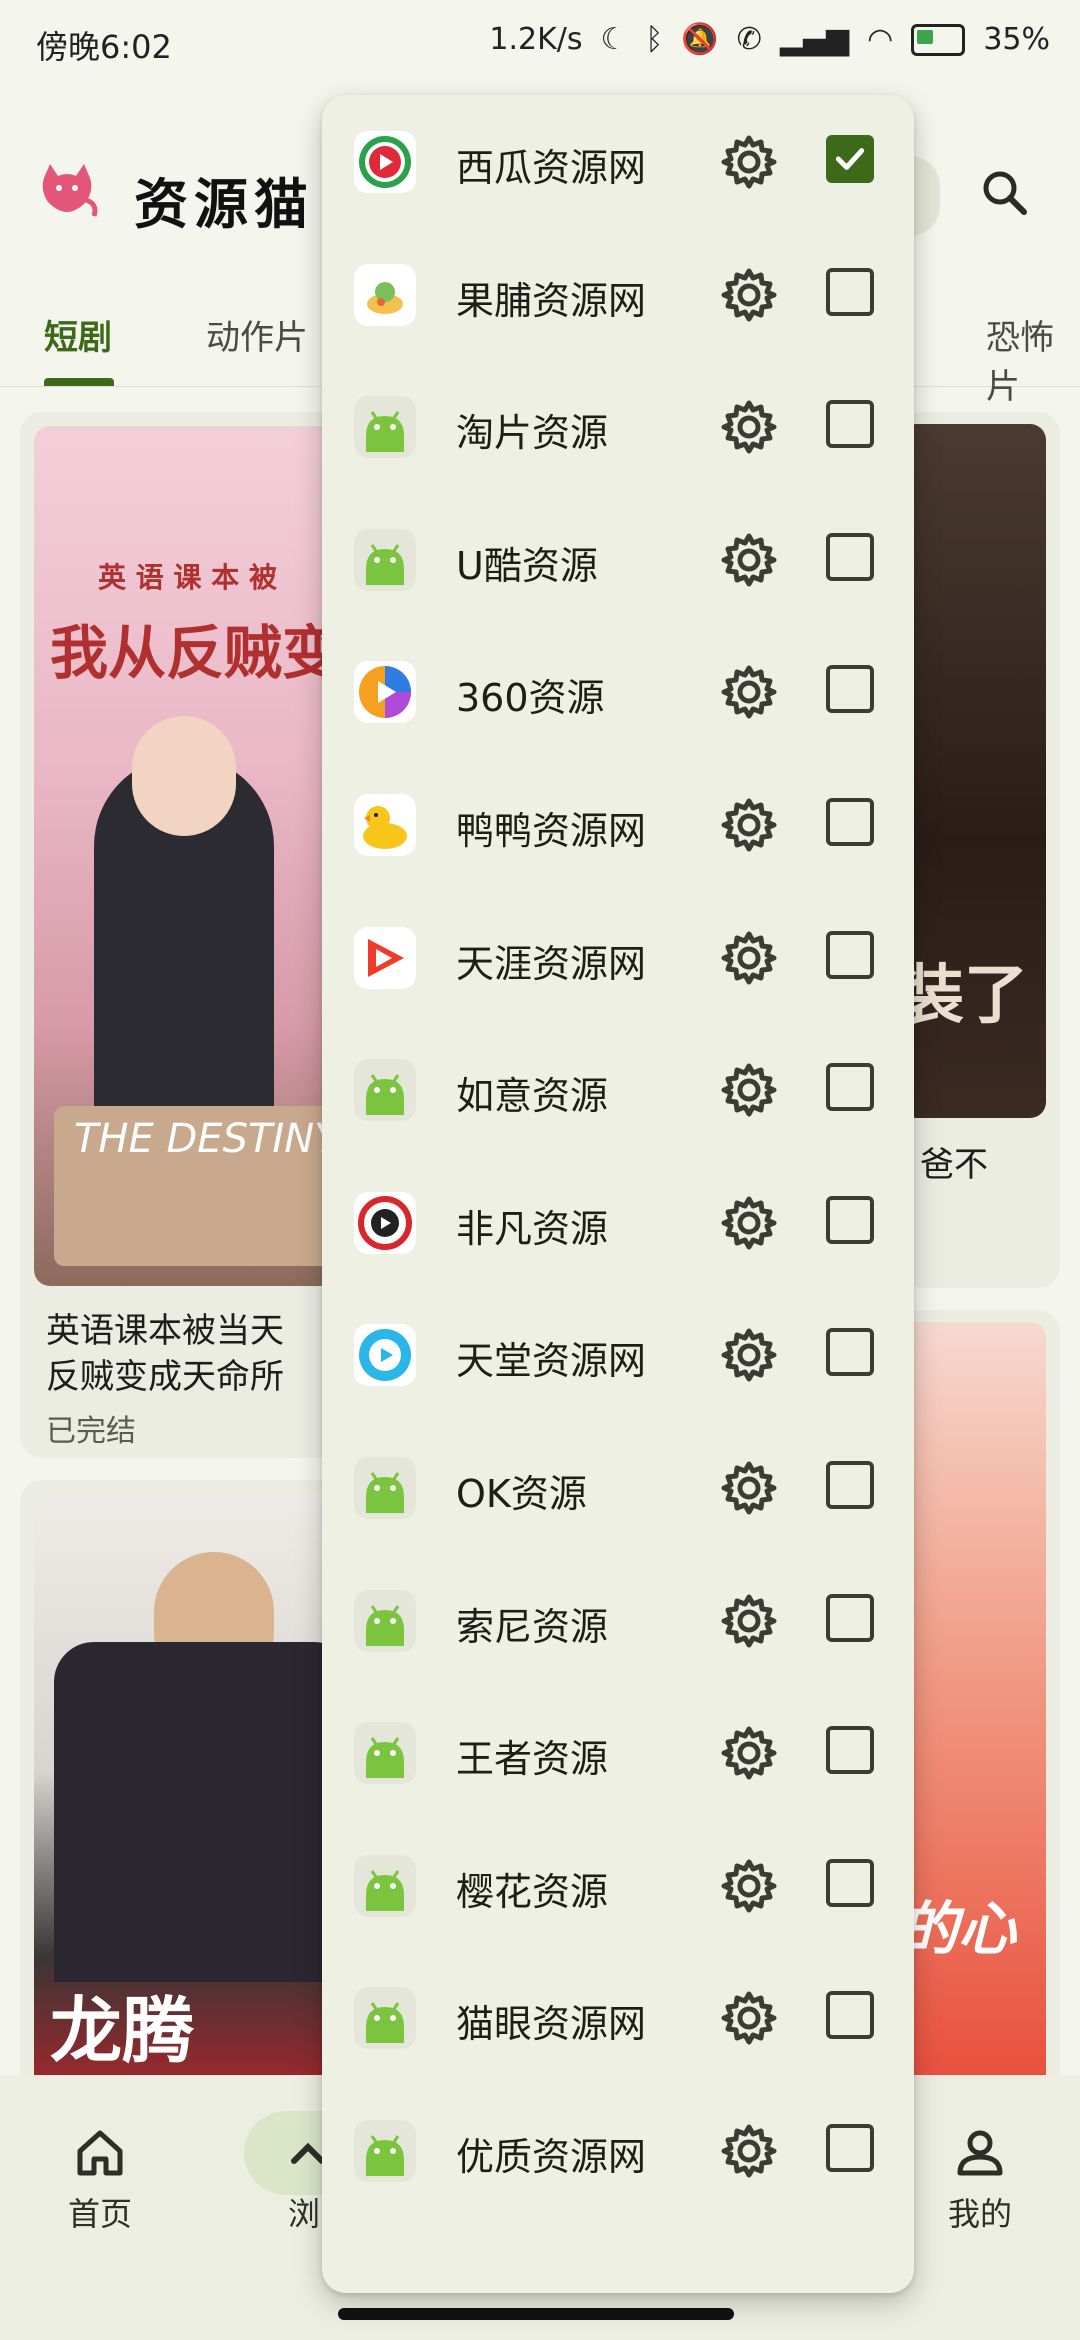 This screenshot has height=2340, width=1080. I want to click on nav-home: 首页, so click(100, 2180).